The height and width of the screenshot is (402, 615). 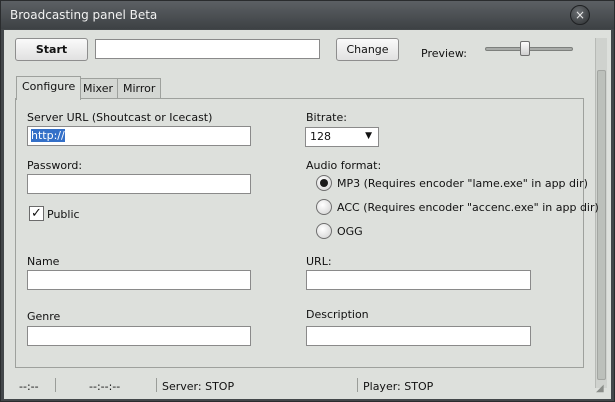 What do you see at coordinates (350, 231) in the screenshot?
I see `ogg-radio-label: OGG` at bounding box center [350, 231].